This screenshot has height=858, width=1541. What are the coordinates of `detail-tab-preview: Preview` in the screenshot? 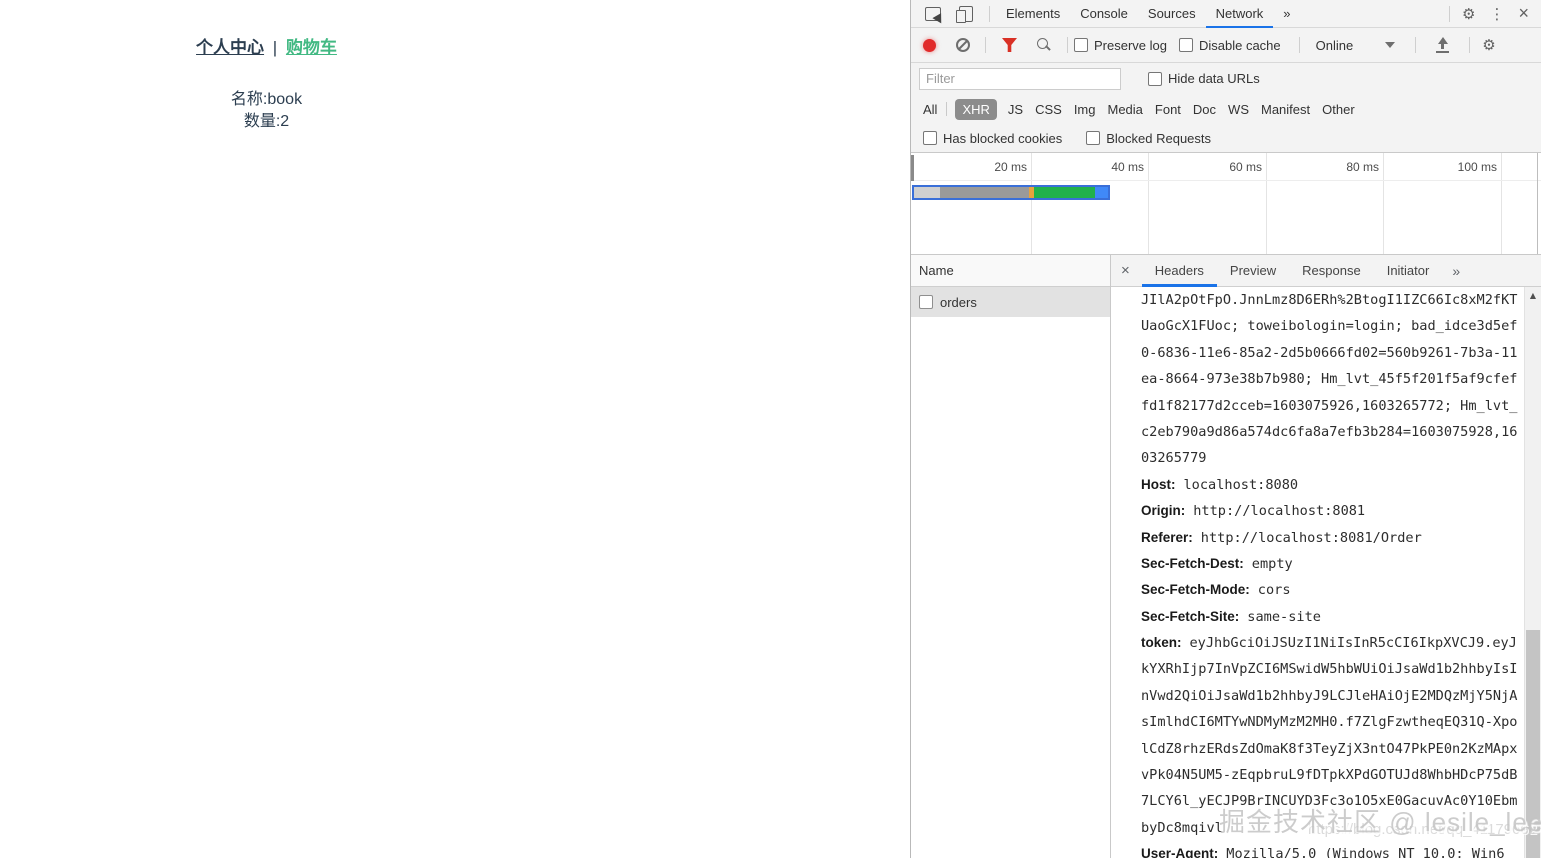 It's located at (1253, 271).